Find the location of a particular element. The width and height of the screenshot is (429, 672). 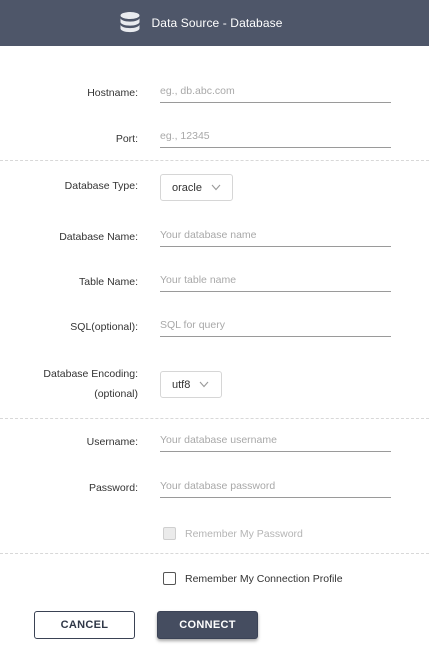

remember-password-option: Remember My Password is located at coordinates (233, 533).